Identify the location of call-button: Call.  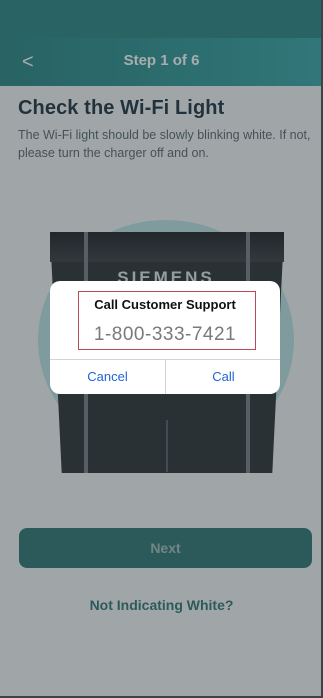
(223, 376).